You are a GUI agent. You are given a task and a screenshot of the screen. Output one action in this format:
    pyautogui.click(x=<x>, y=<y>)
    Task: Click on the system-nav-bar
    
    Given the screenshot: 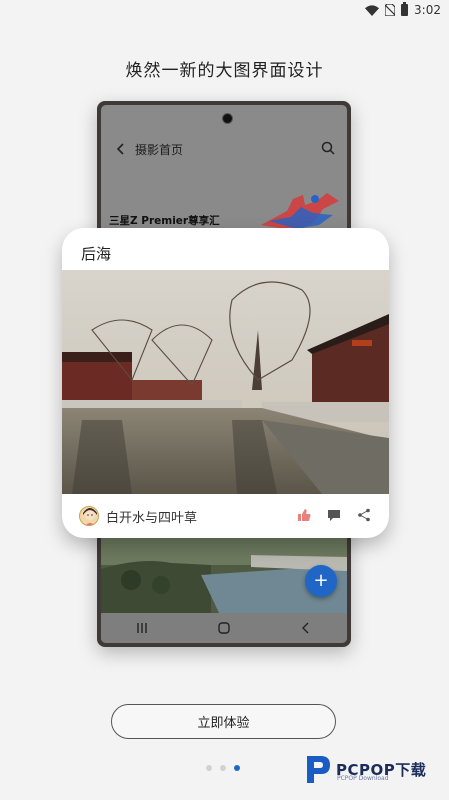 What is the action you would take?
    pyautogui.click(x=224, y=628)
    